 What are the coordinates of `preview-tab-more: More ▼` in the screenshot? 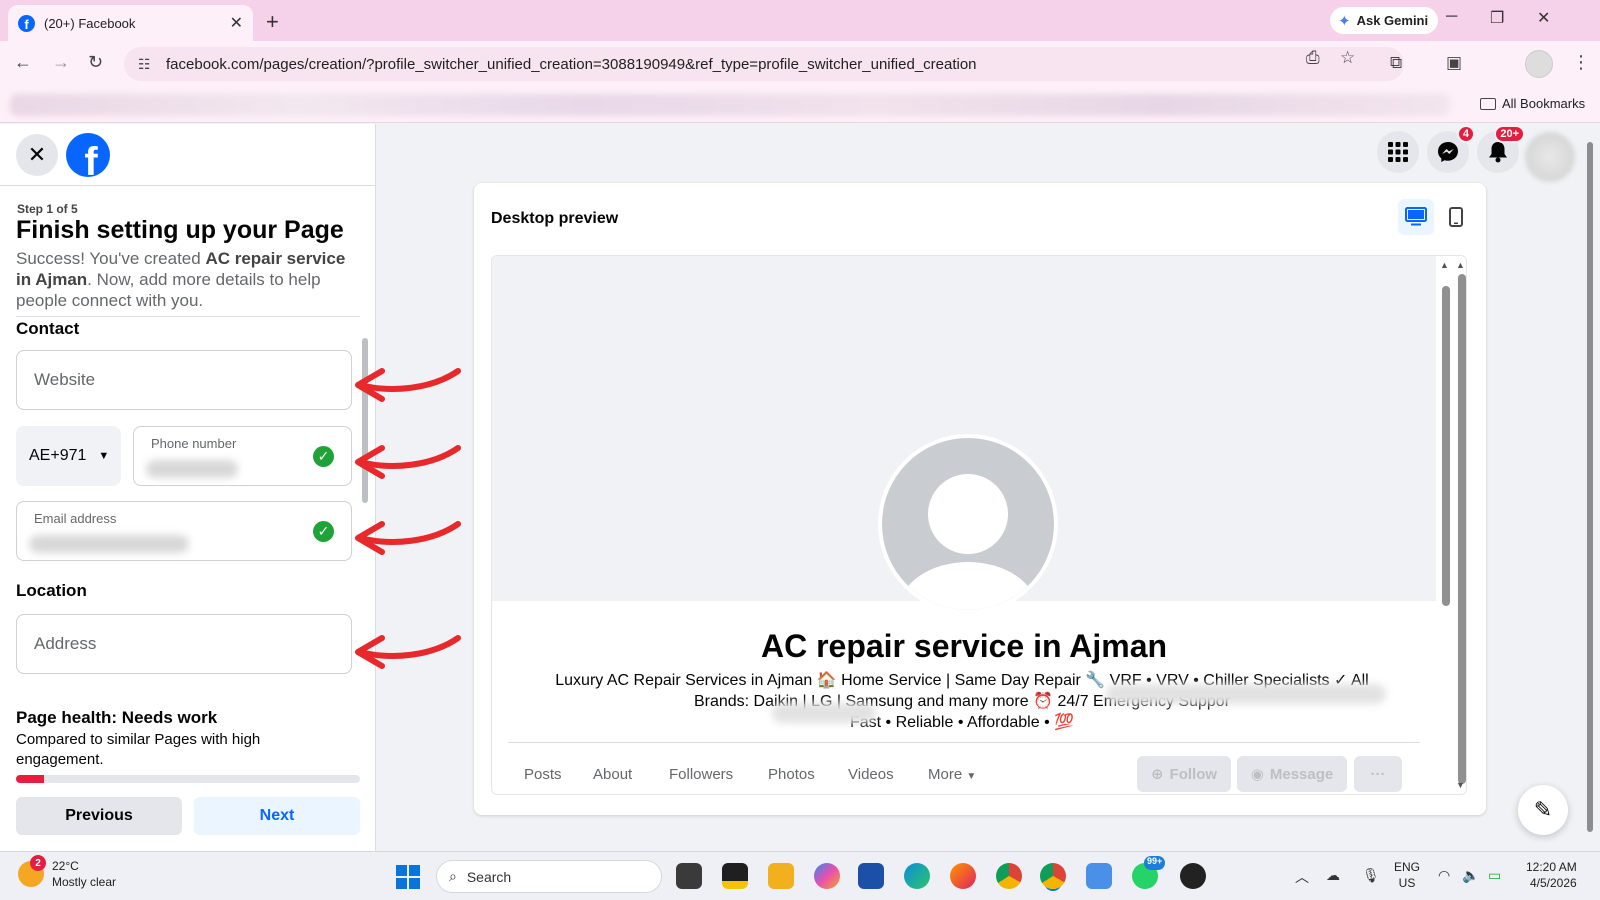 It's located at (952, 774).